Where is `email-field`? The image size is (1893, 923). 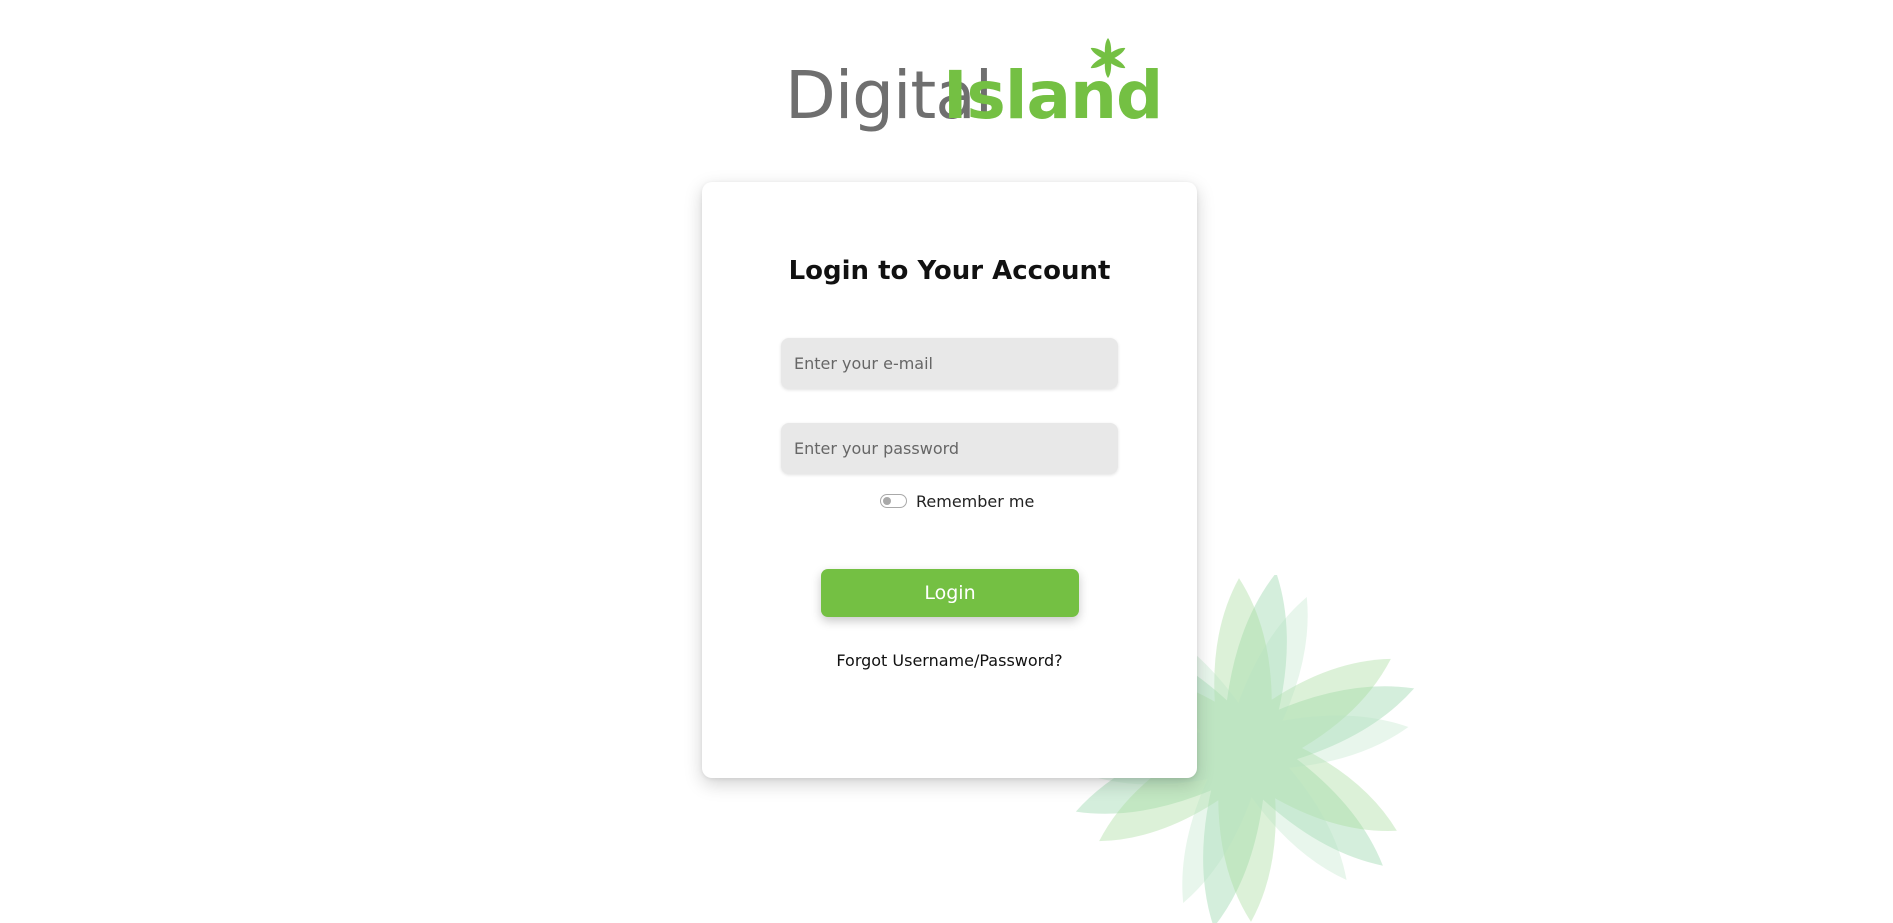 email-field is located at coordinates (949, 363).